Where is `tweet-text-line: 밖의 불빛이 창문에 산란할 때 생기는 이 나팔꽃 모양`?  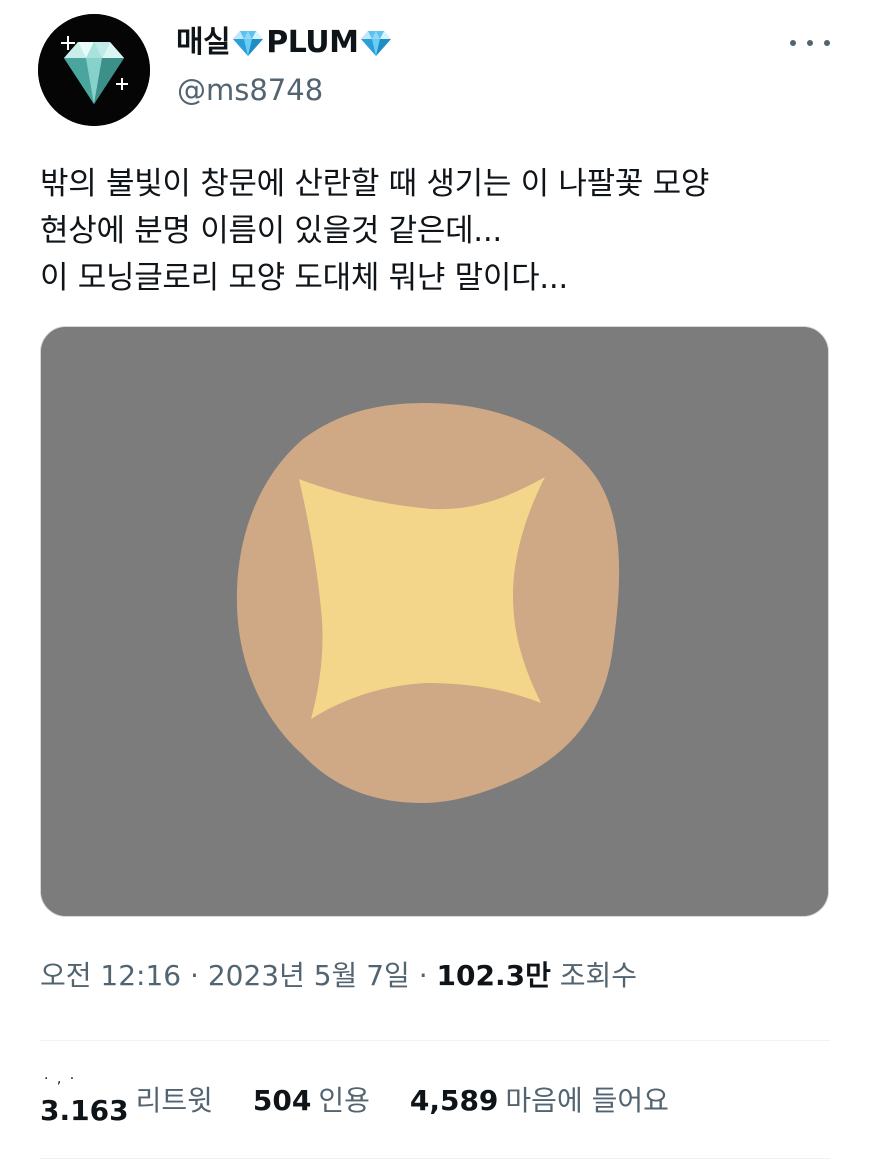 tweet-text-line: 밖의 불빛이 창문에 산란할 때 생기는 이 나팔꽃 모양 is located at coordinates (375, 184).